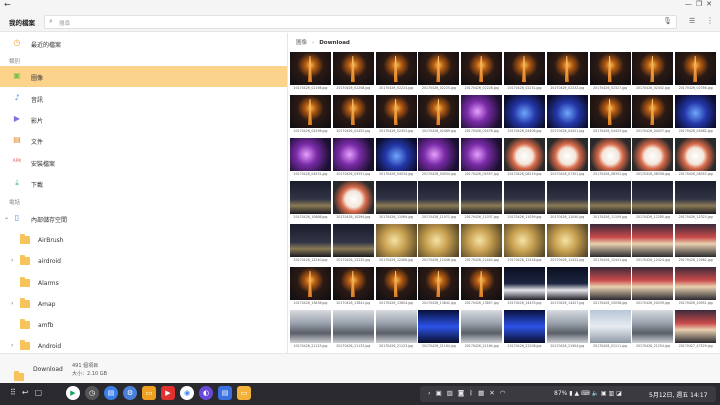  Describe the element at coordinates (143, 344) in the screenshot. I see `folder-item: › Android` at that location.